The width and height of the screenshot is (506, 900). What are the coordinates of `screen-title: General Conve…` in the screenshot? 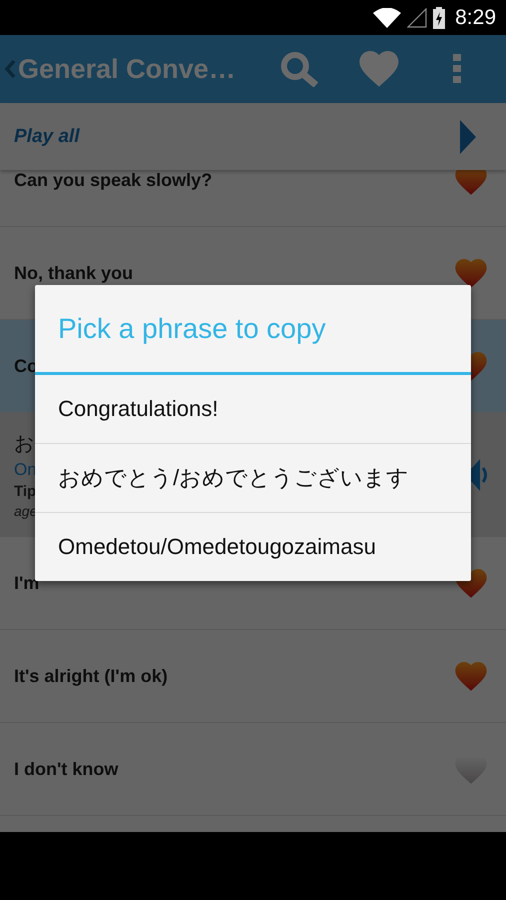 It's located at (127, 69).